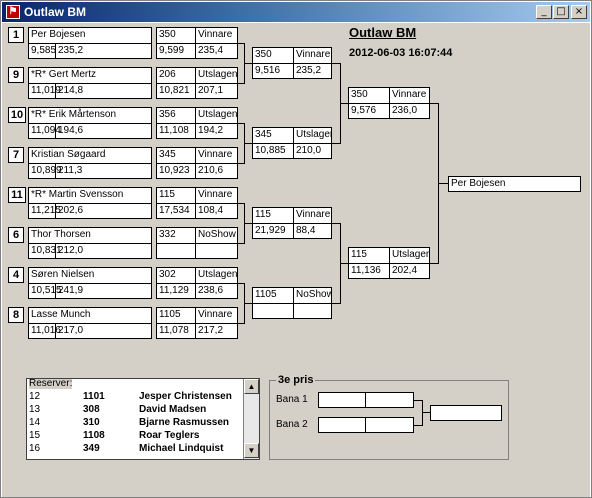 This screenshot has width=592, height=498. Describe the element at coordinates (167, 74) in the screenshot. I see `cell-top-left: 206` at that location.